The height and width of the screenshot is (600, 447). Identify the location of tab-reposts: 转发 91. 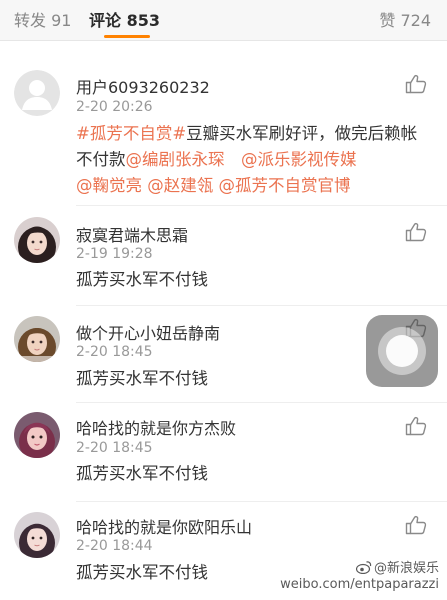
(42, 19).